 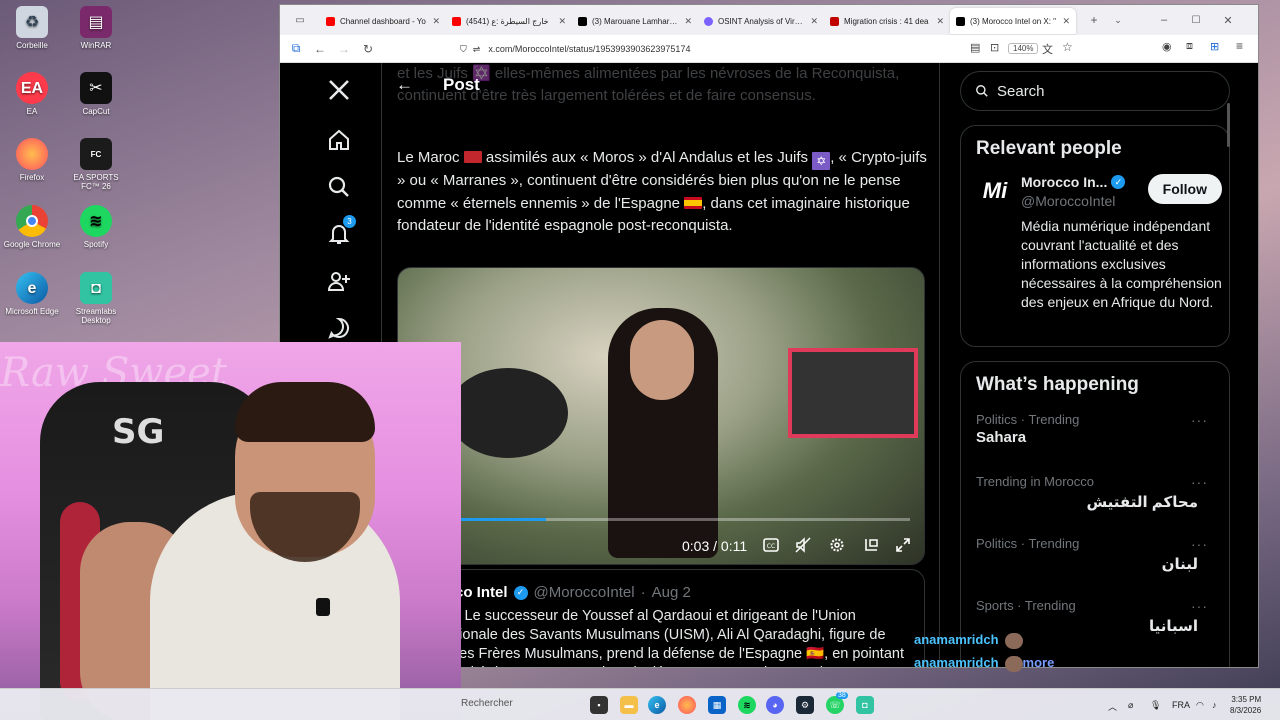 What do you see at coordinates (32, 227) in the screenshot?
I see `google-chrome-icon: Google Chrome` at bounding box center [32, 227].